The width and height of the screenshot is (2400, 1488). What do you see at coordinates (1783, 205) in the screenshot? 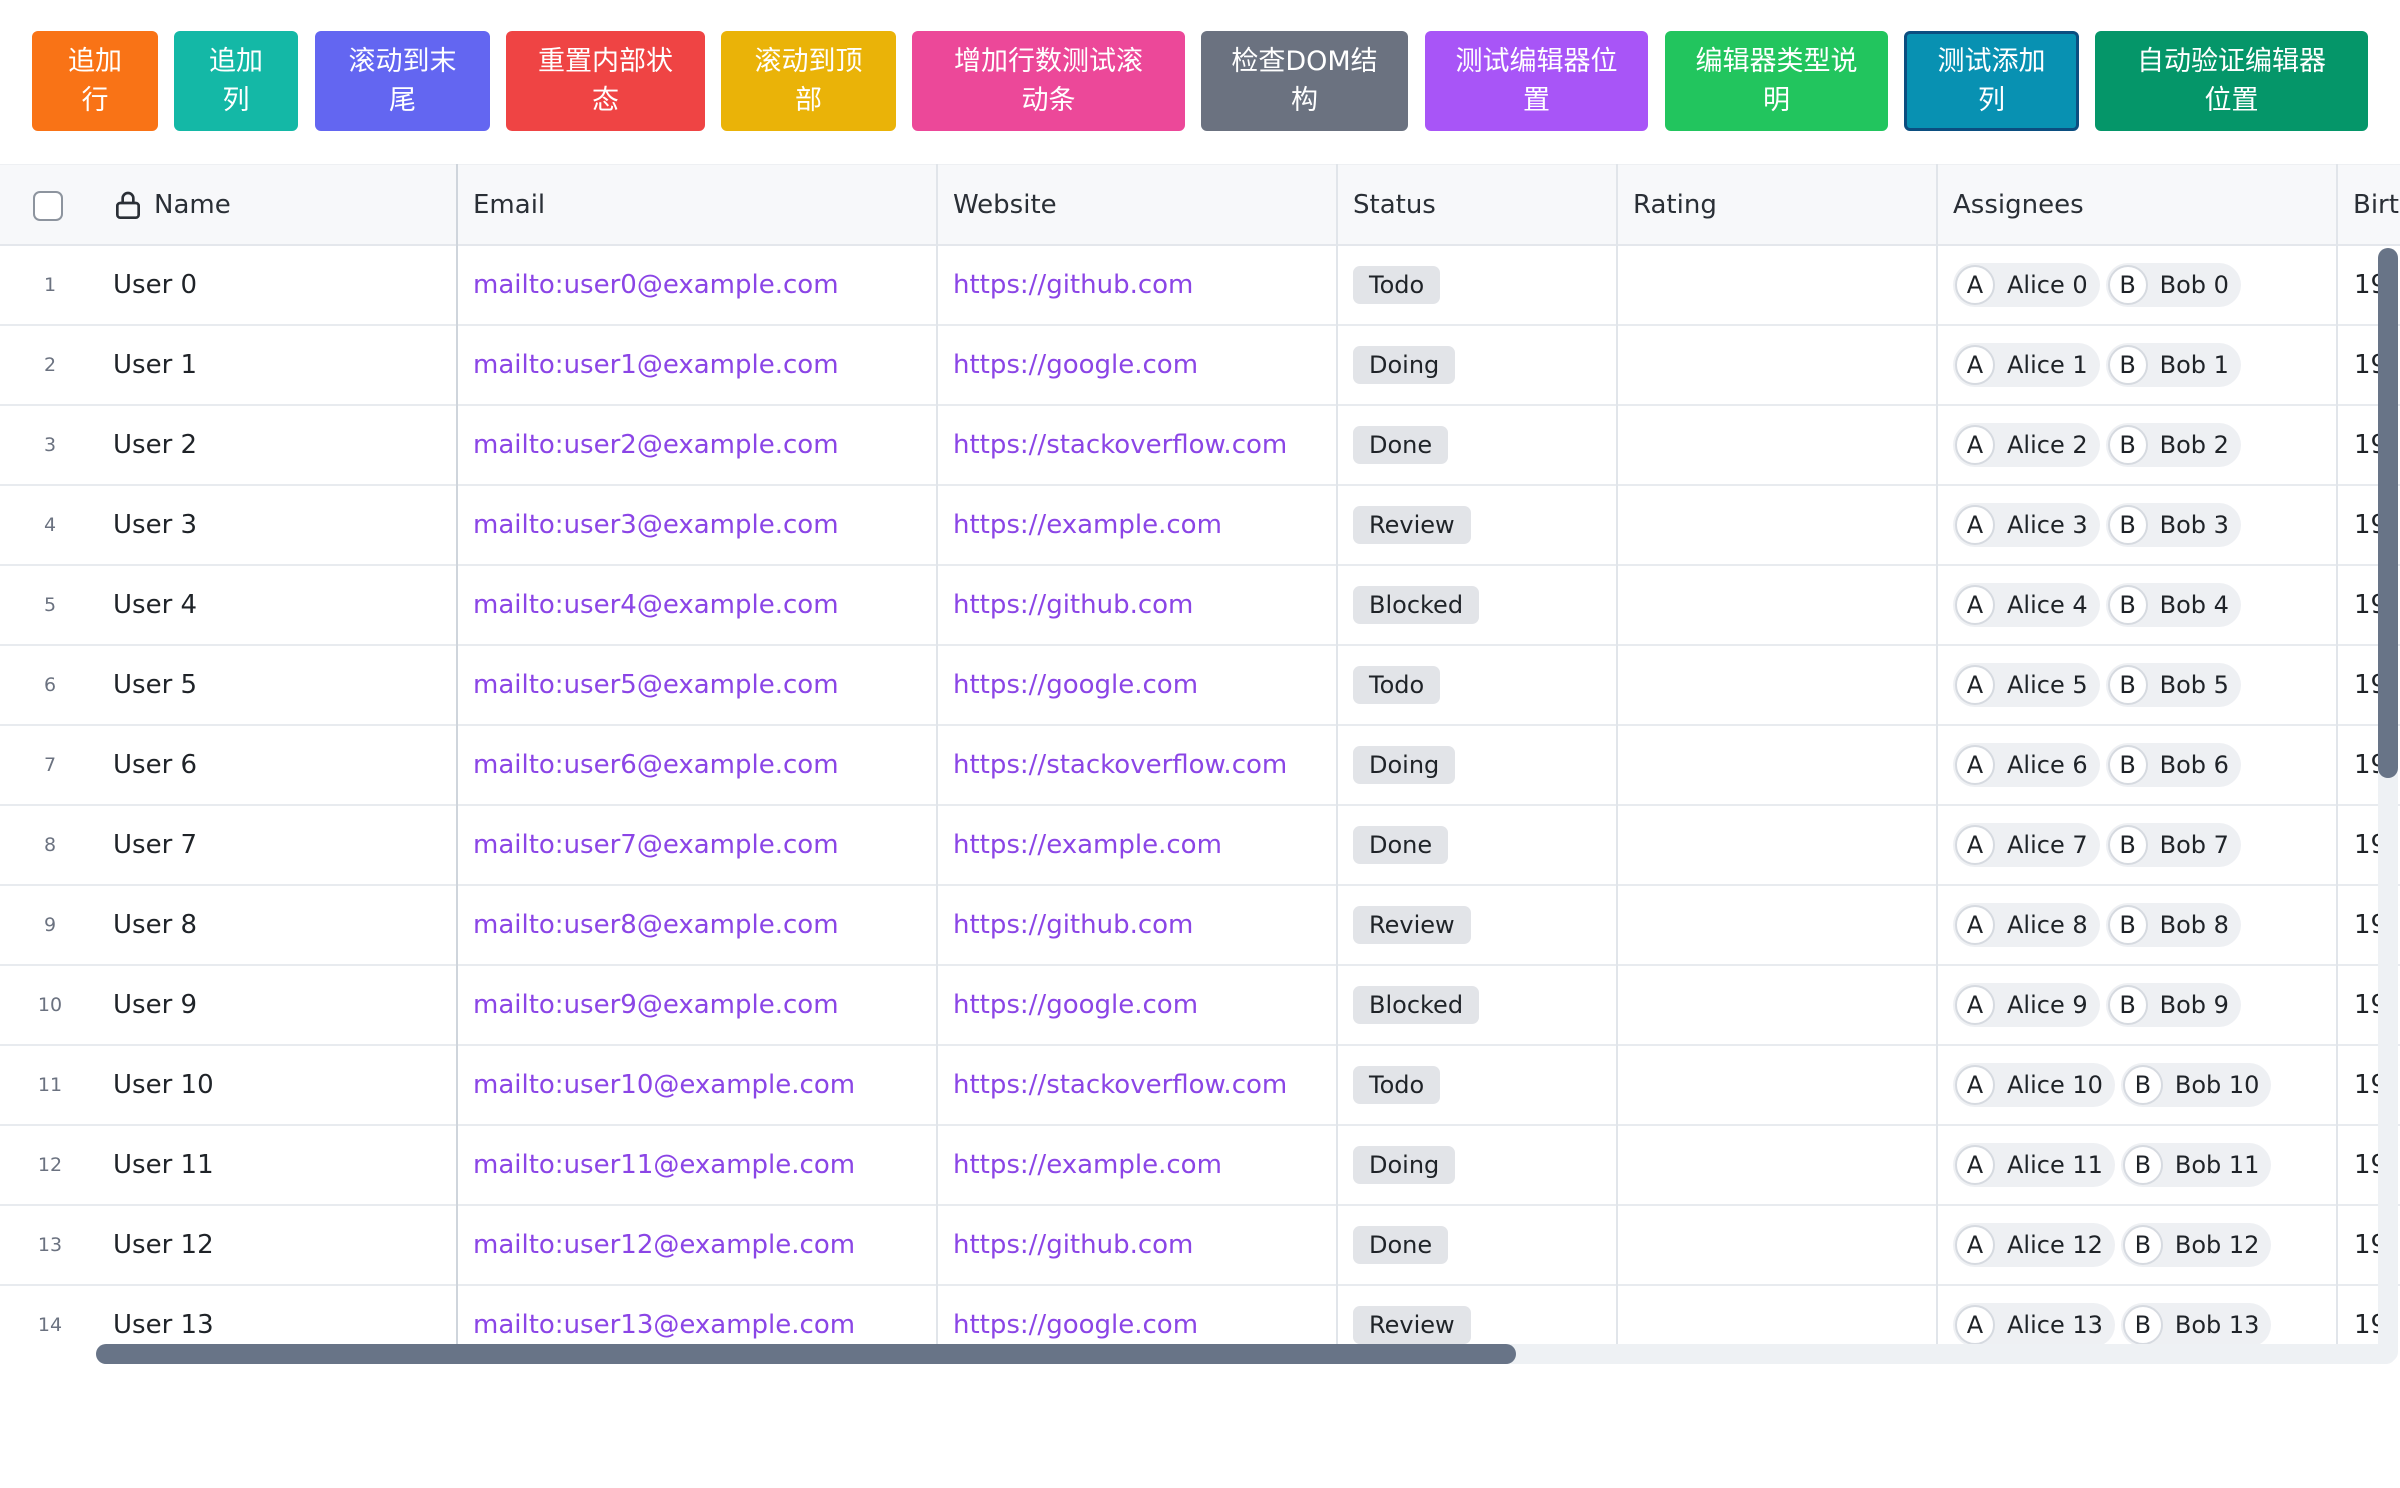
I see `column-header-rating: Rating` at bounding box center [1783, 205].